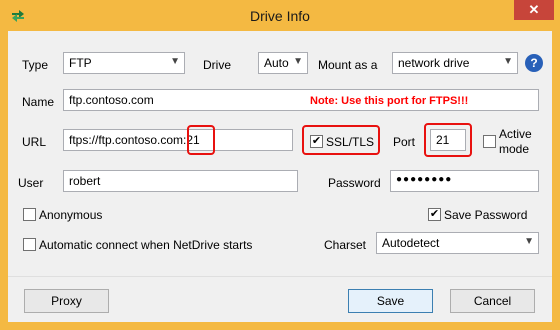 The height and width of the screenshot is (330, 560). What do you see at coordinates (424, 179) in the screenshot?
I see `password-field-value: ●●●●●●●●` at bounding box center [424, 179].